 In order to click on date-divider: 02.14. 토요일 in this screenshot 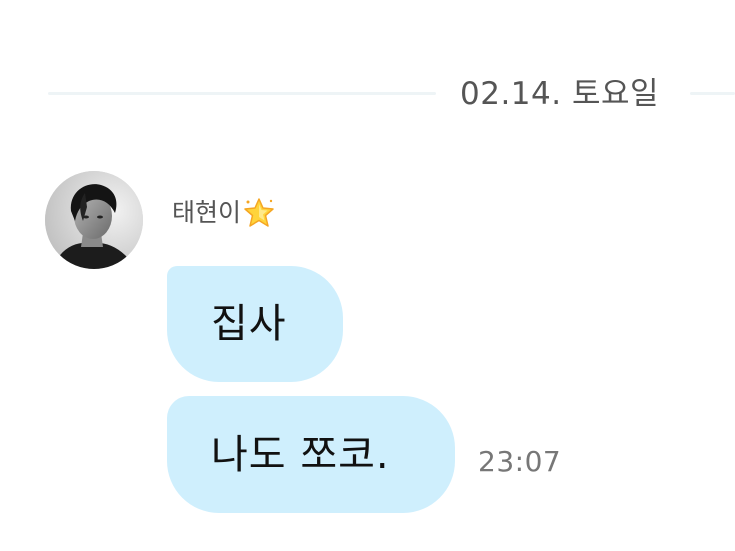, I will do `click(367, 94)`.